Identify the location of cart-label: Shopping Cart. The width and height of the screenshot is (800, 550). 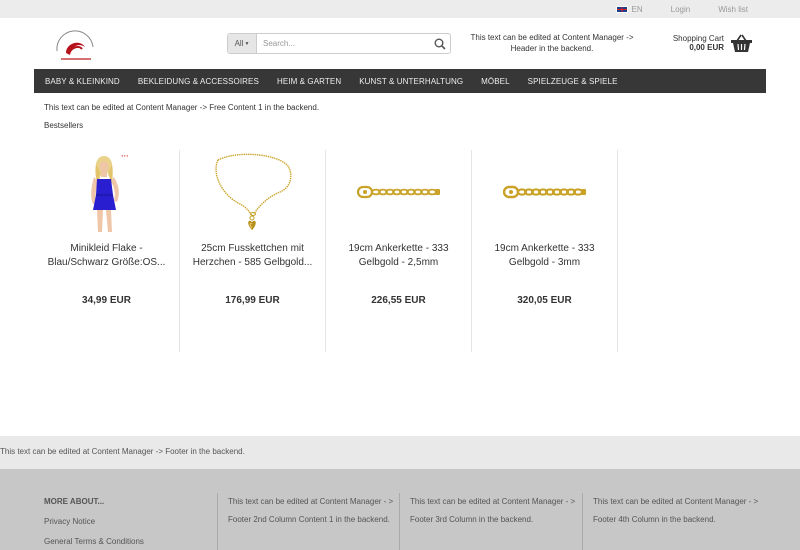
(698, 38).